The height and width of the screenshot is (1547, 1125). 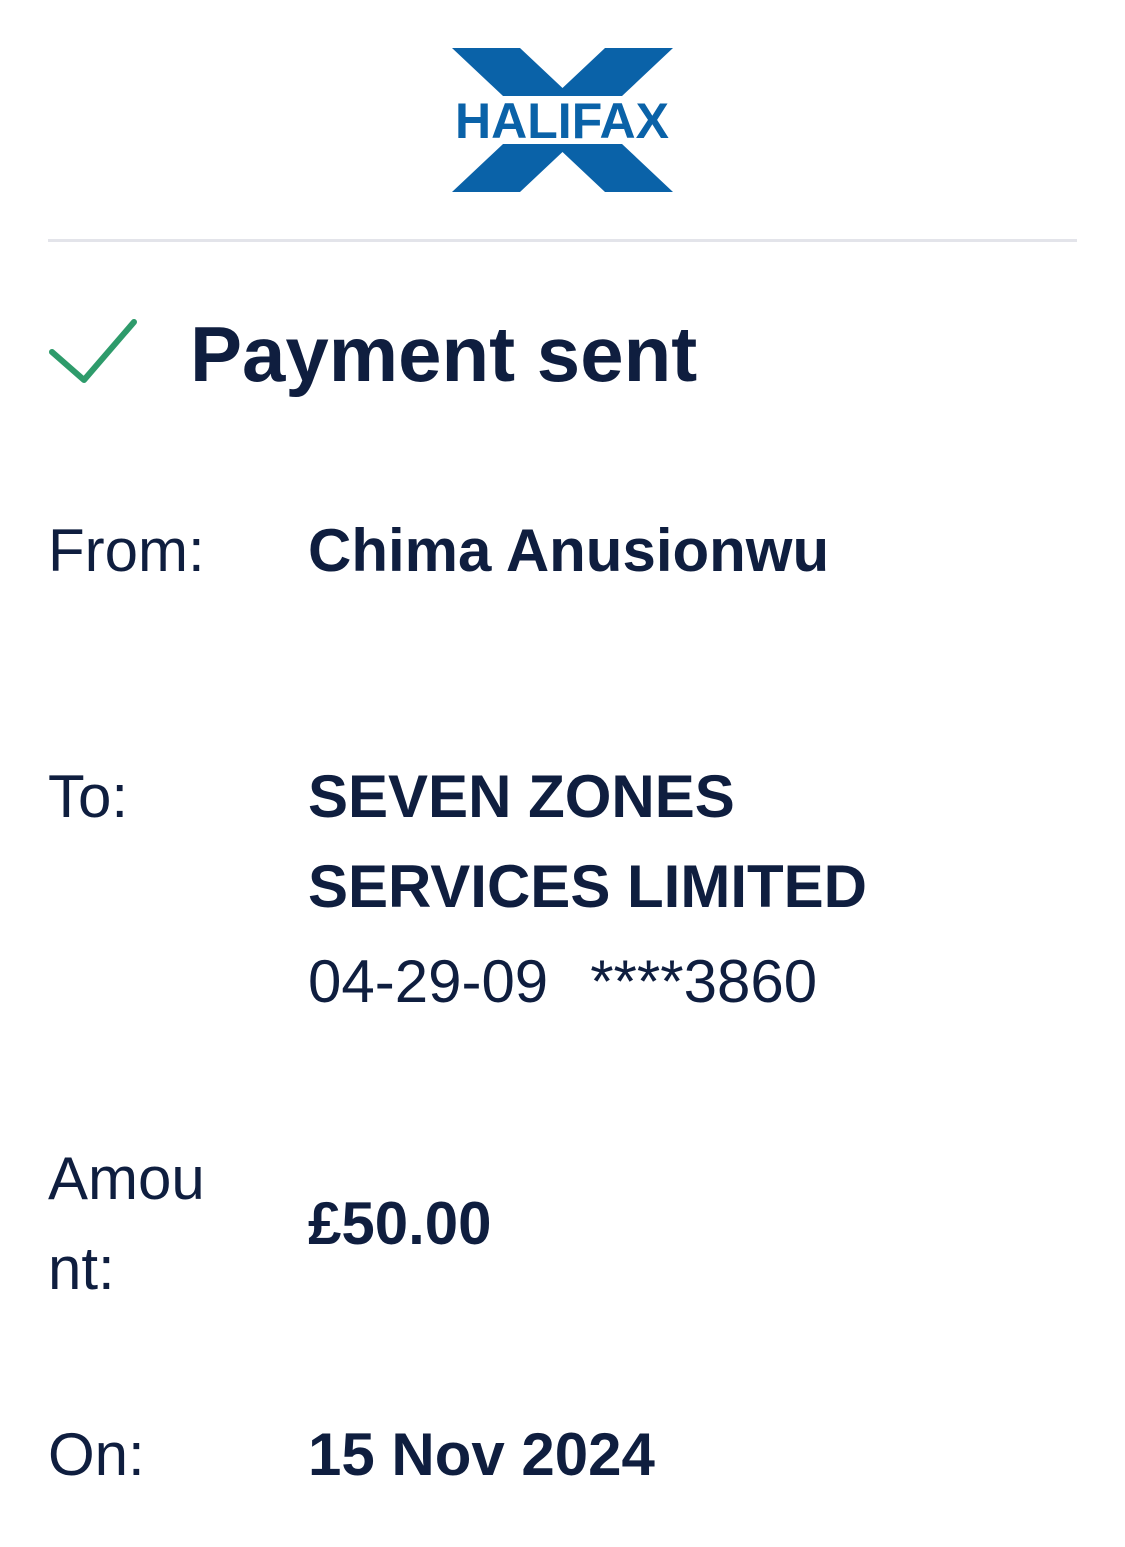 What do you see at coordinates (126, 550) in the screenshot?
I see `from-label: From:` at bounding box center [126, 550].